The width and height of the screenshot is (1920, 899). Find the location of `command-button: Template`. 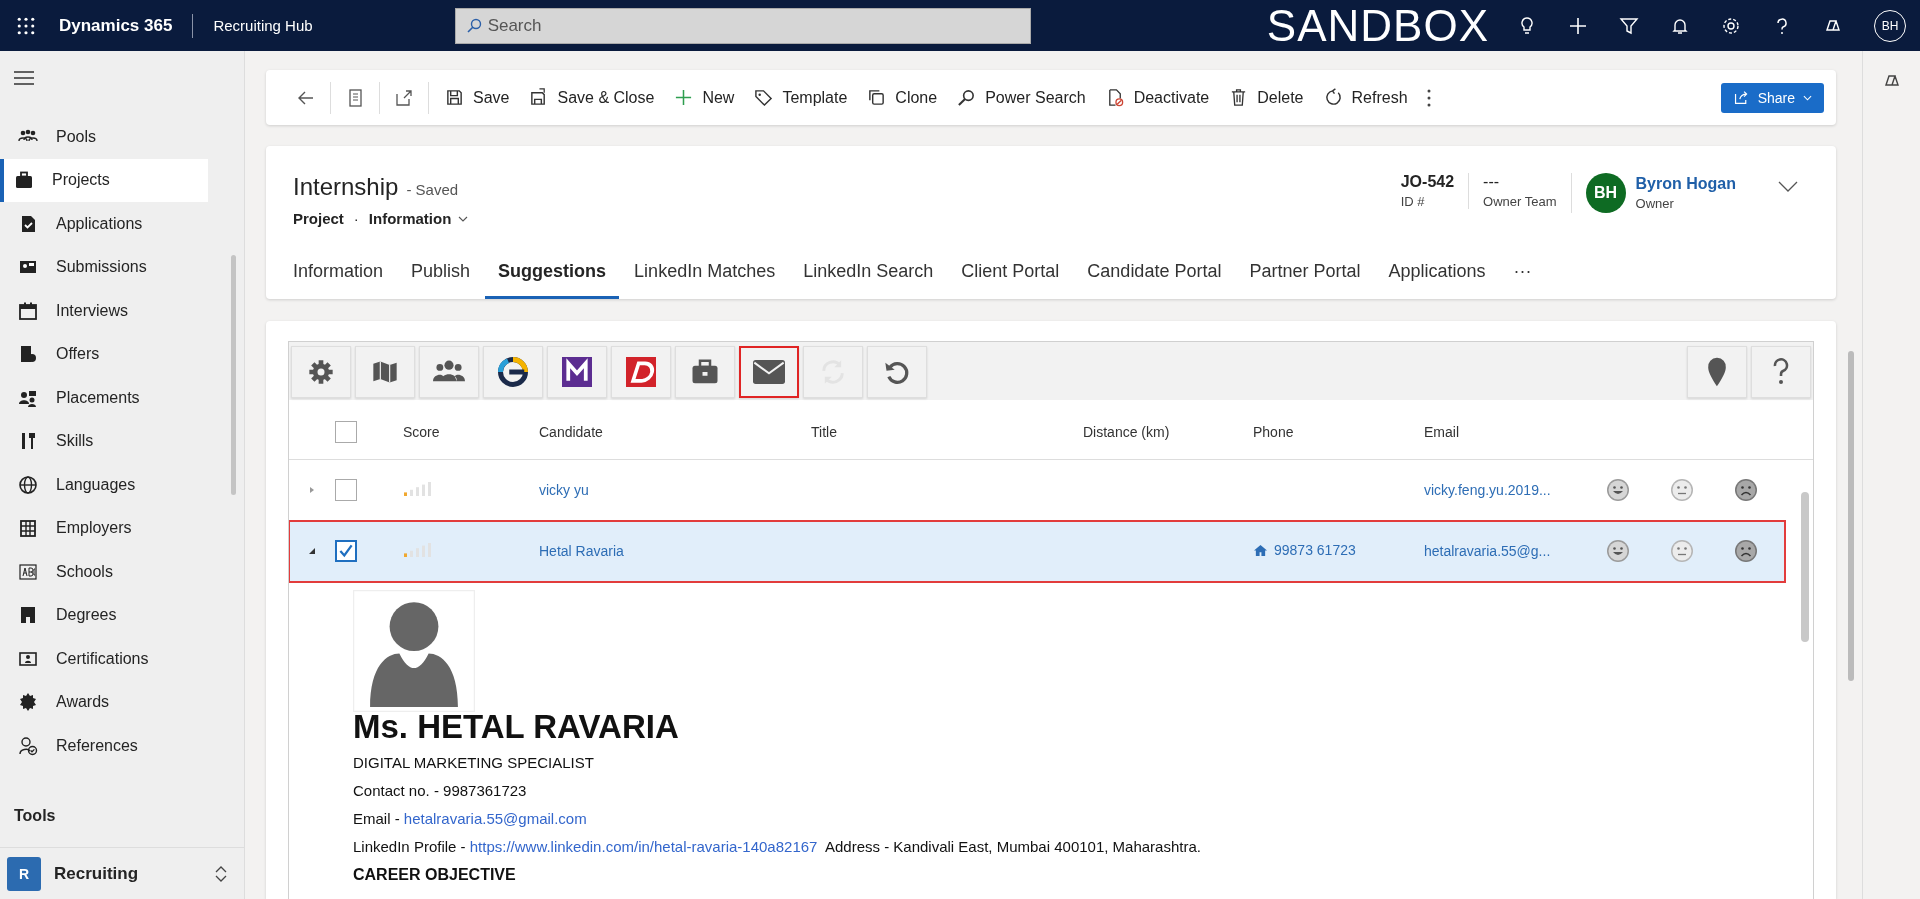

command-button: Template is located at coordinates (801, 97).